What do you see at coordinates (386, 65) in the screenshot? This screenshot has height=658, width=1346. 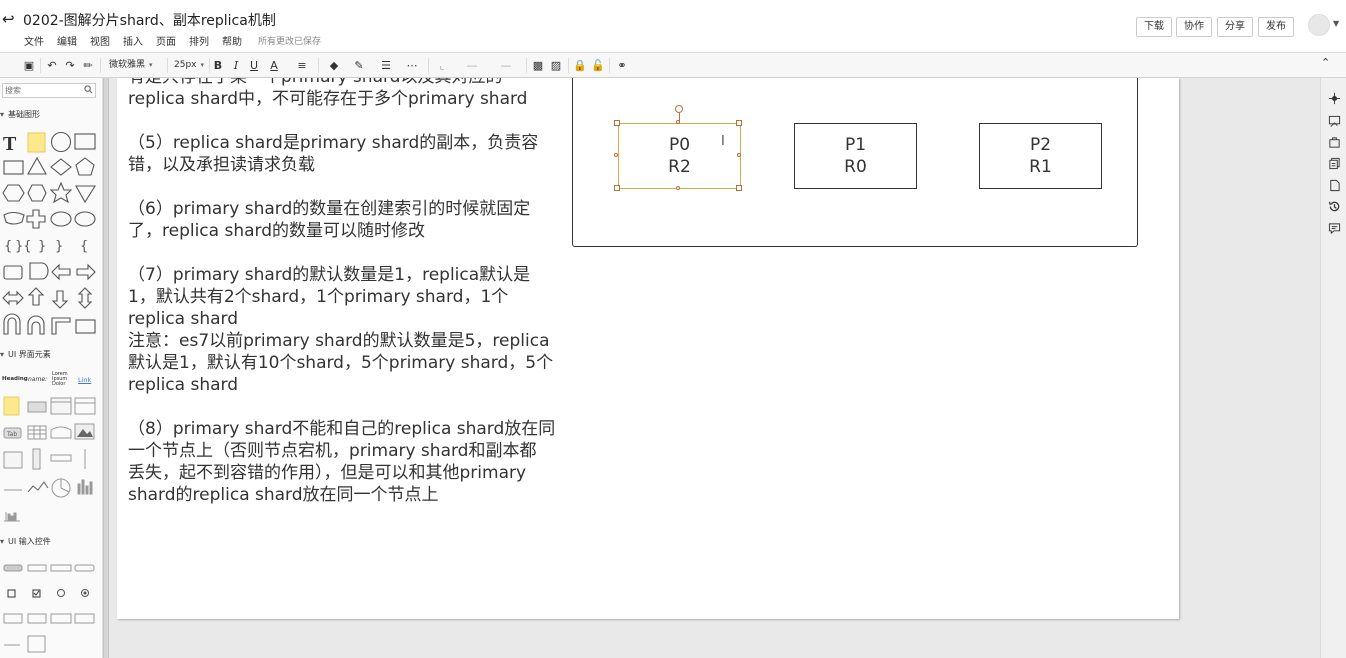 I see `line-width-icon: ☰` at bounding box center [386, 65].